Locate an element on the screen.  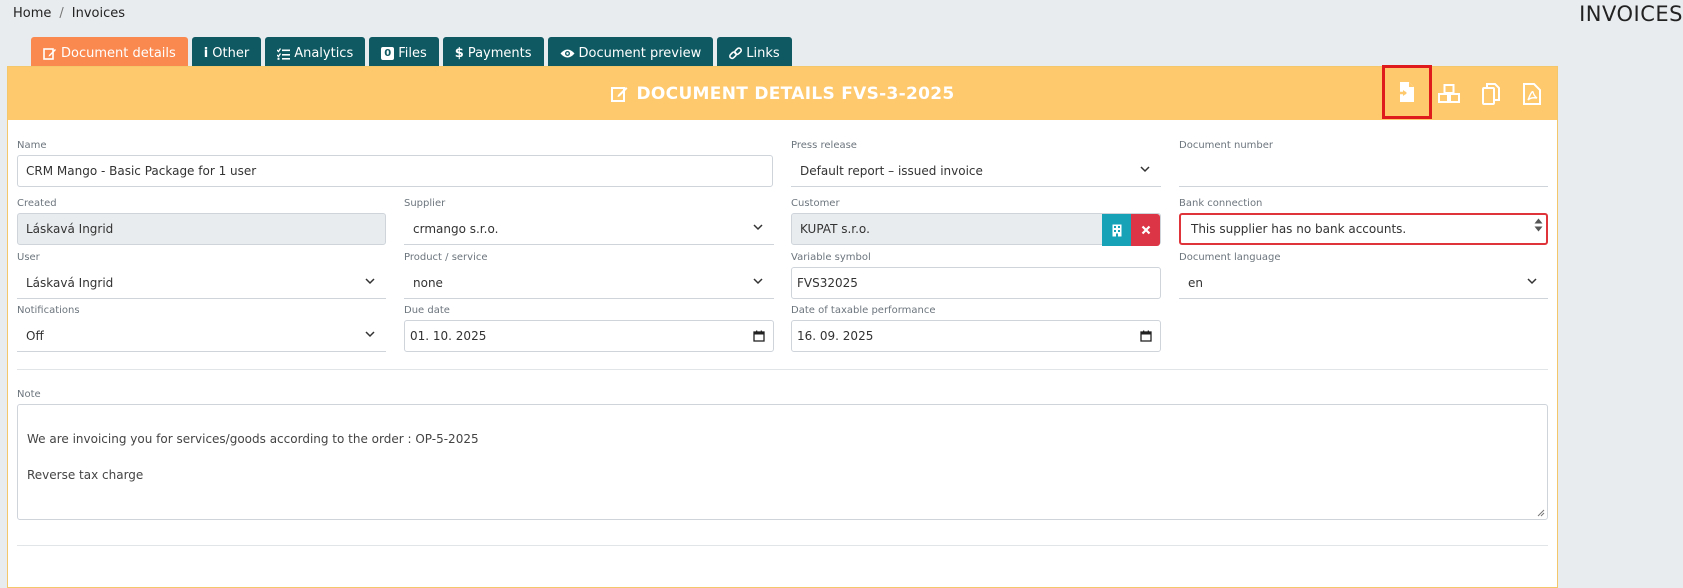
product-label: Product / service is located at coordinates (446, 257).